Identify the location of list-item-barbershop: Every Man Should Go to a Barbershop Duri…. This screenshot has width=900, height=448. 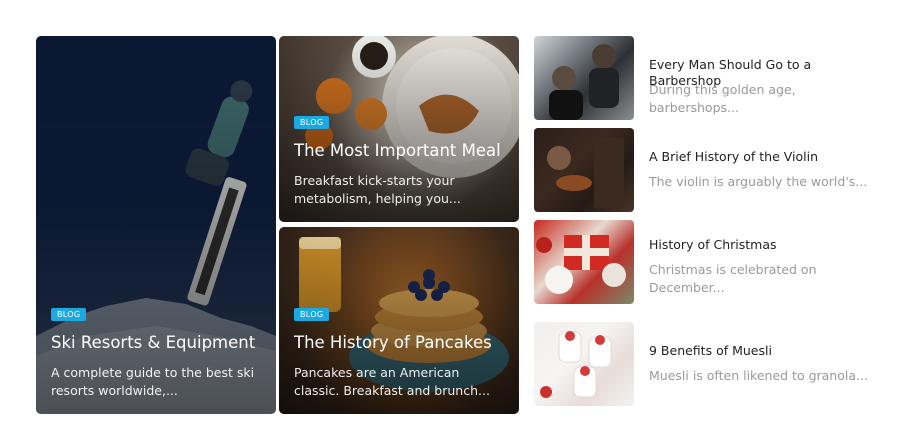
(704, 78).